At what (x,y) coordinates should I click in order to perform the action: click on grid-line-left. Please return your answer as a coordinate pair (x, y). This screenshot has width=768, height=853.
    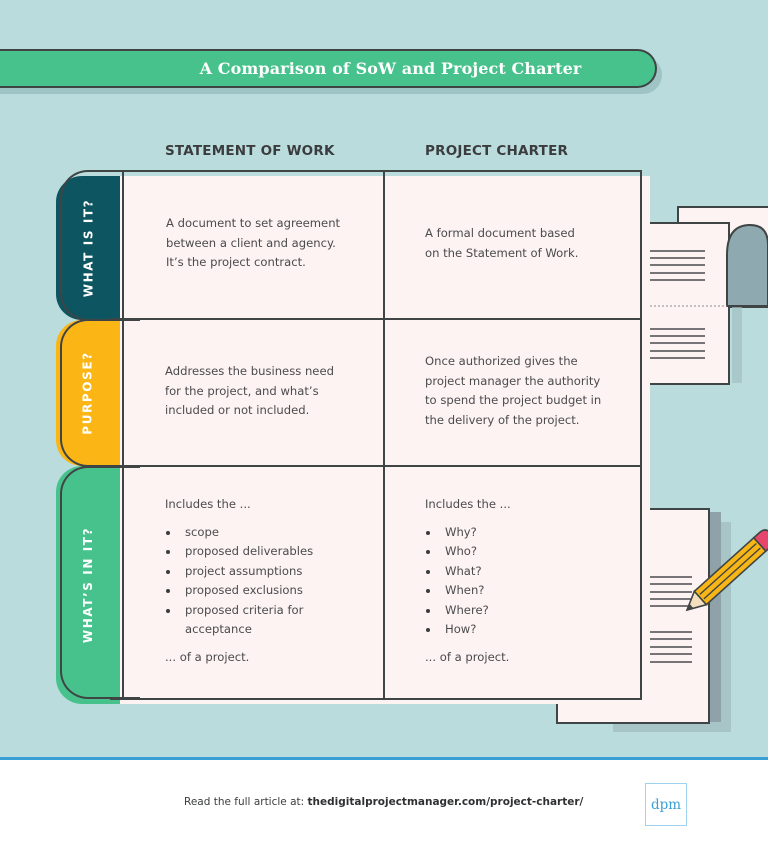
    Looking at the image, I should click on (123, 435).